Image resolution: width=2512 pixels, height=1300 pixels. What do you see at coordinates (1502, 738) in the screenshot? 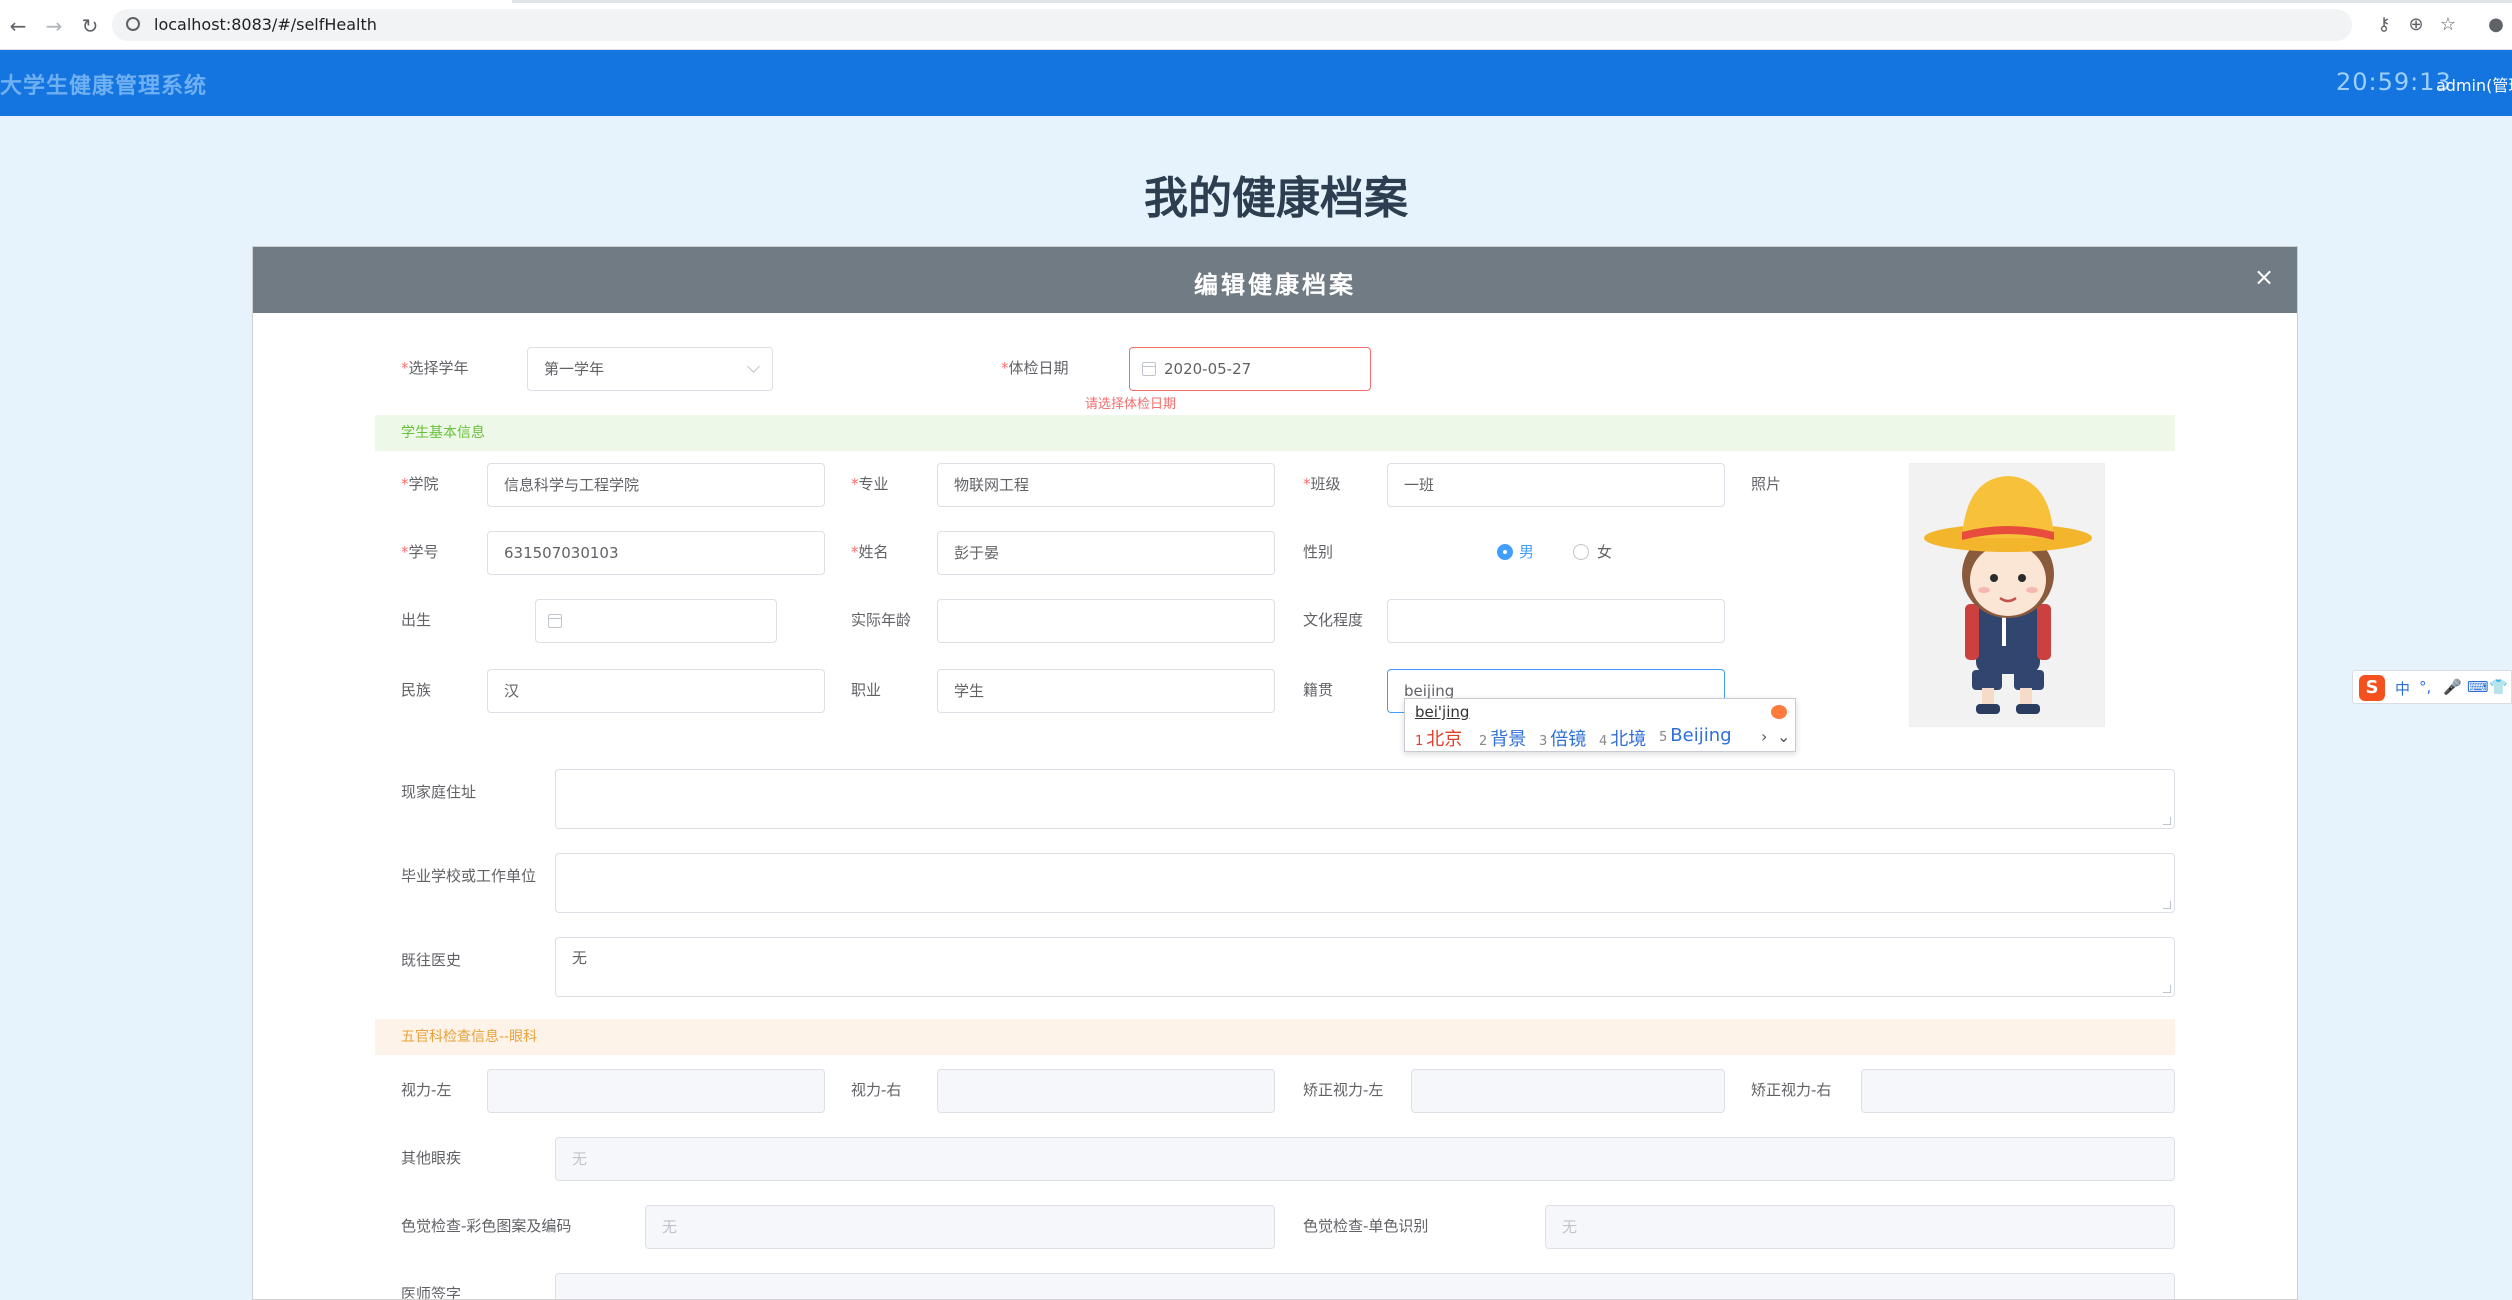
I see `ime-candidate-2: 2 背景` at bounding box center [1502, 738].